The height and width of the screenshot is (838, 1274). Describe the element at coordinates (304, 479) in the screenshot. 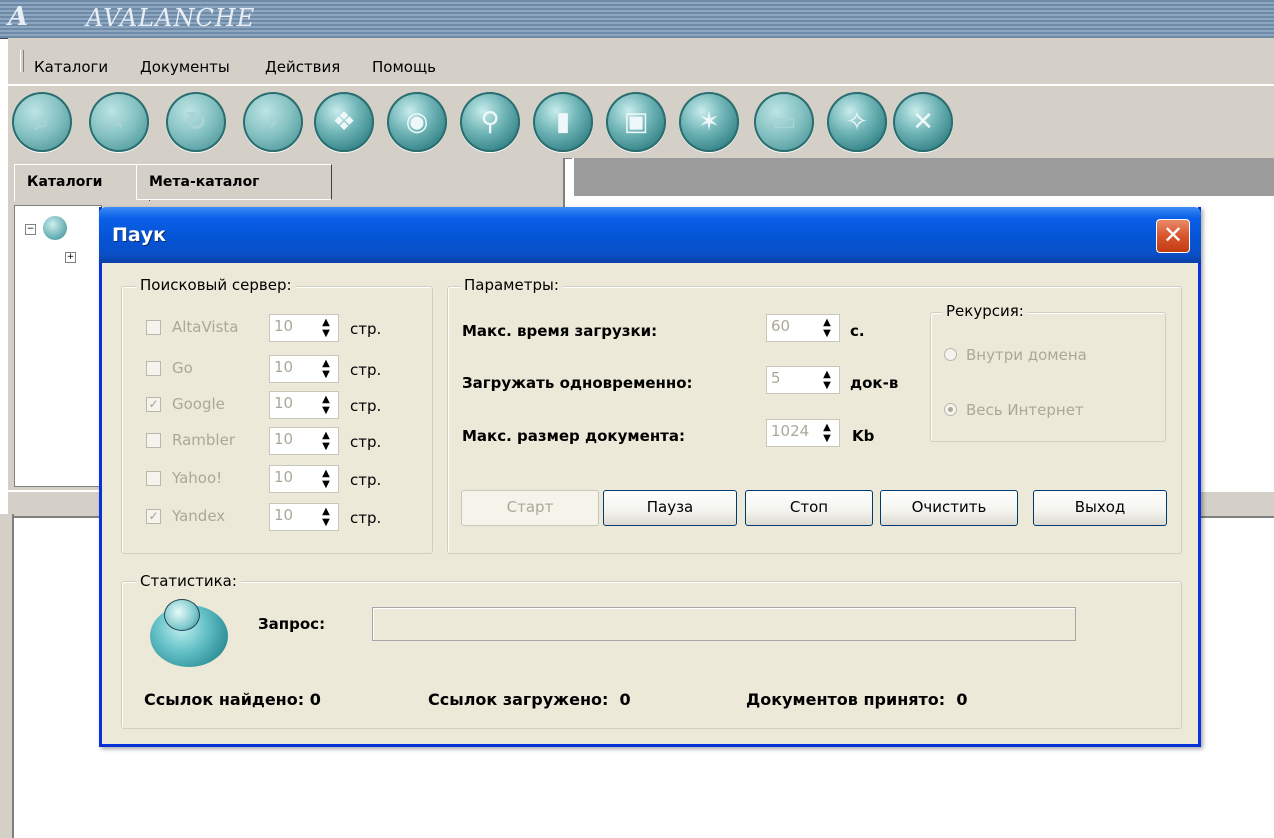

I see `yahoo-pages-spinner: 10 ▲ ▼` at that location.